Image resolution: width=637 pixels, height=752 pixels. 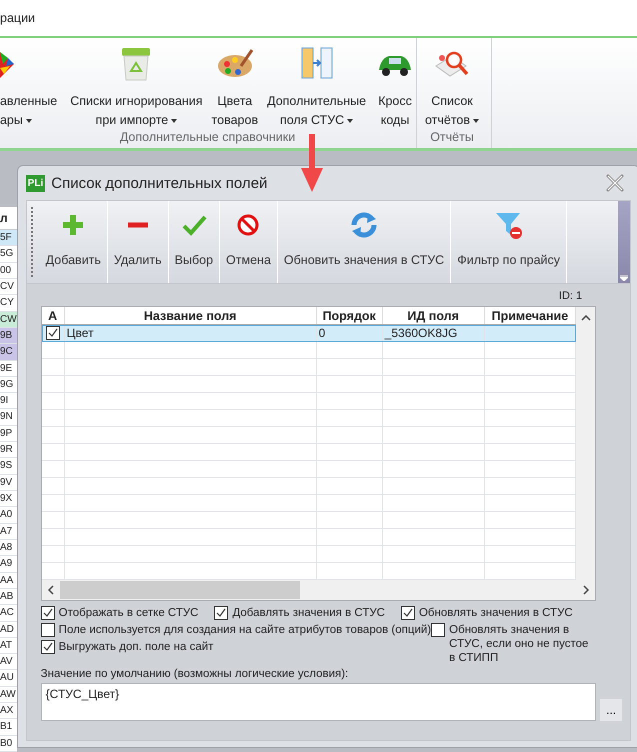 What do you see at coordinates (136, 84) in the screenshot?
I see `ribbon-button: Списки игнорирования при импорте` at bounding box center [136, 84].